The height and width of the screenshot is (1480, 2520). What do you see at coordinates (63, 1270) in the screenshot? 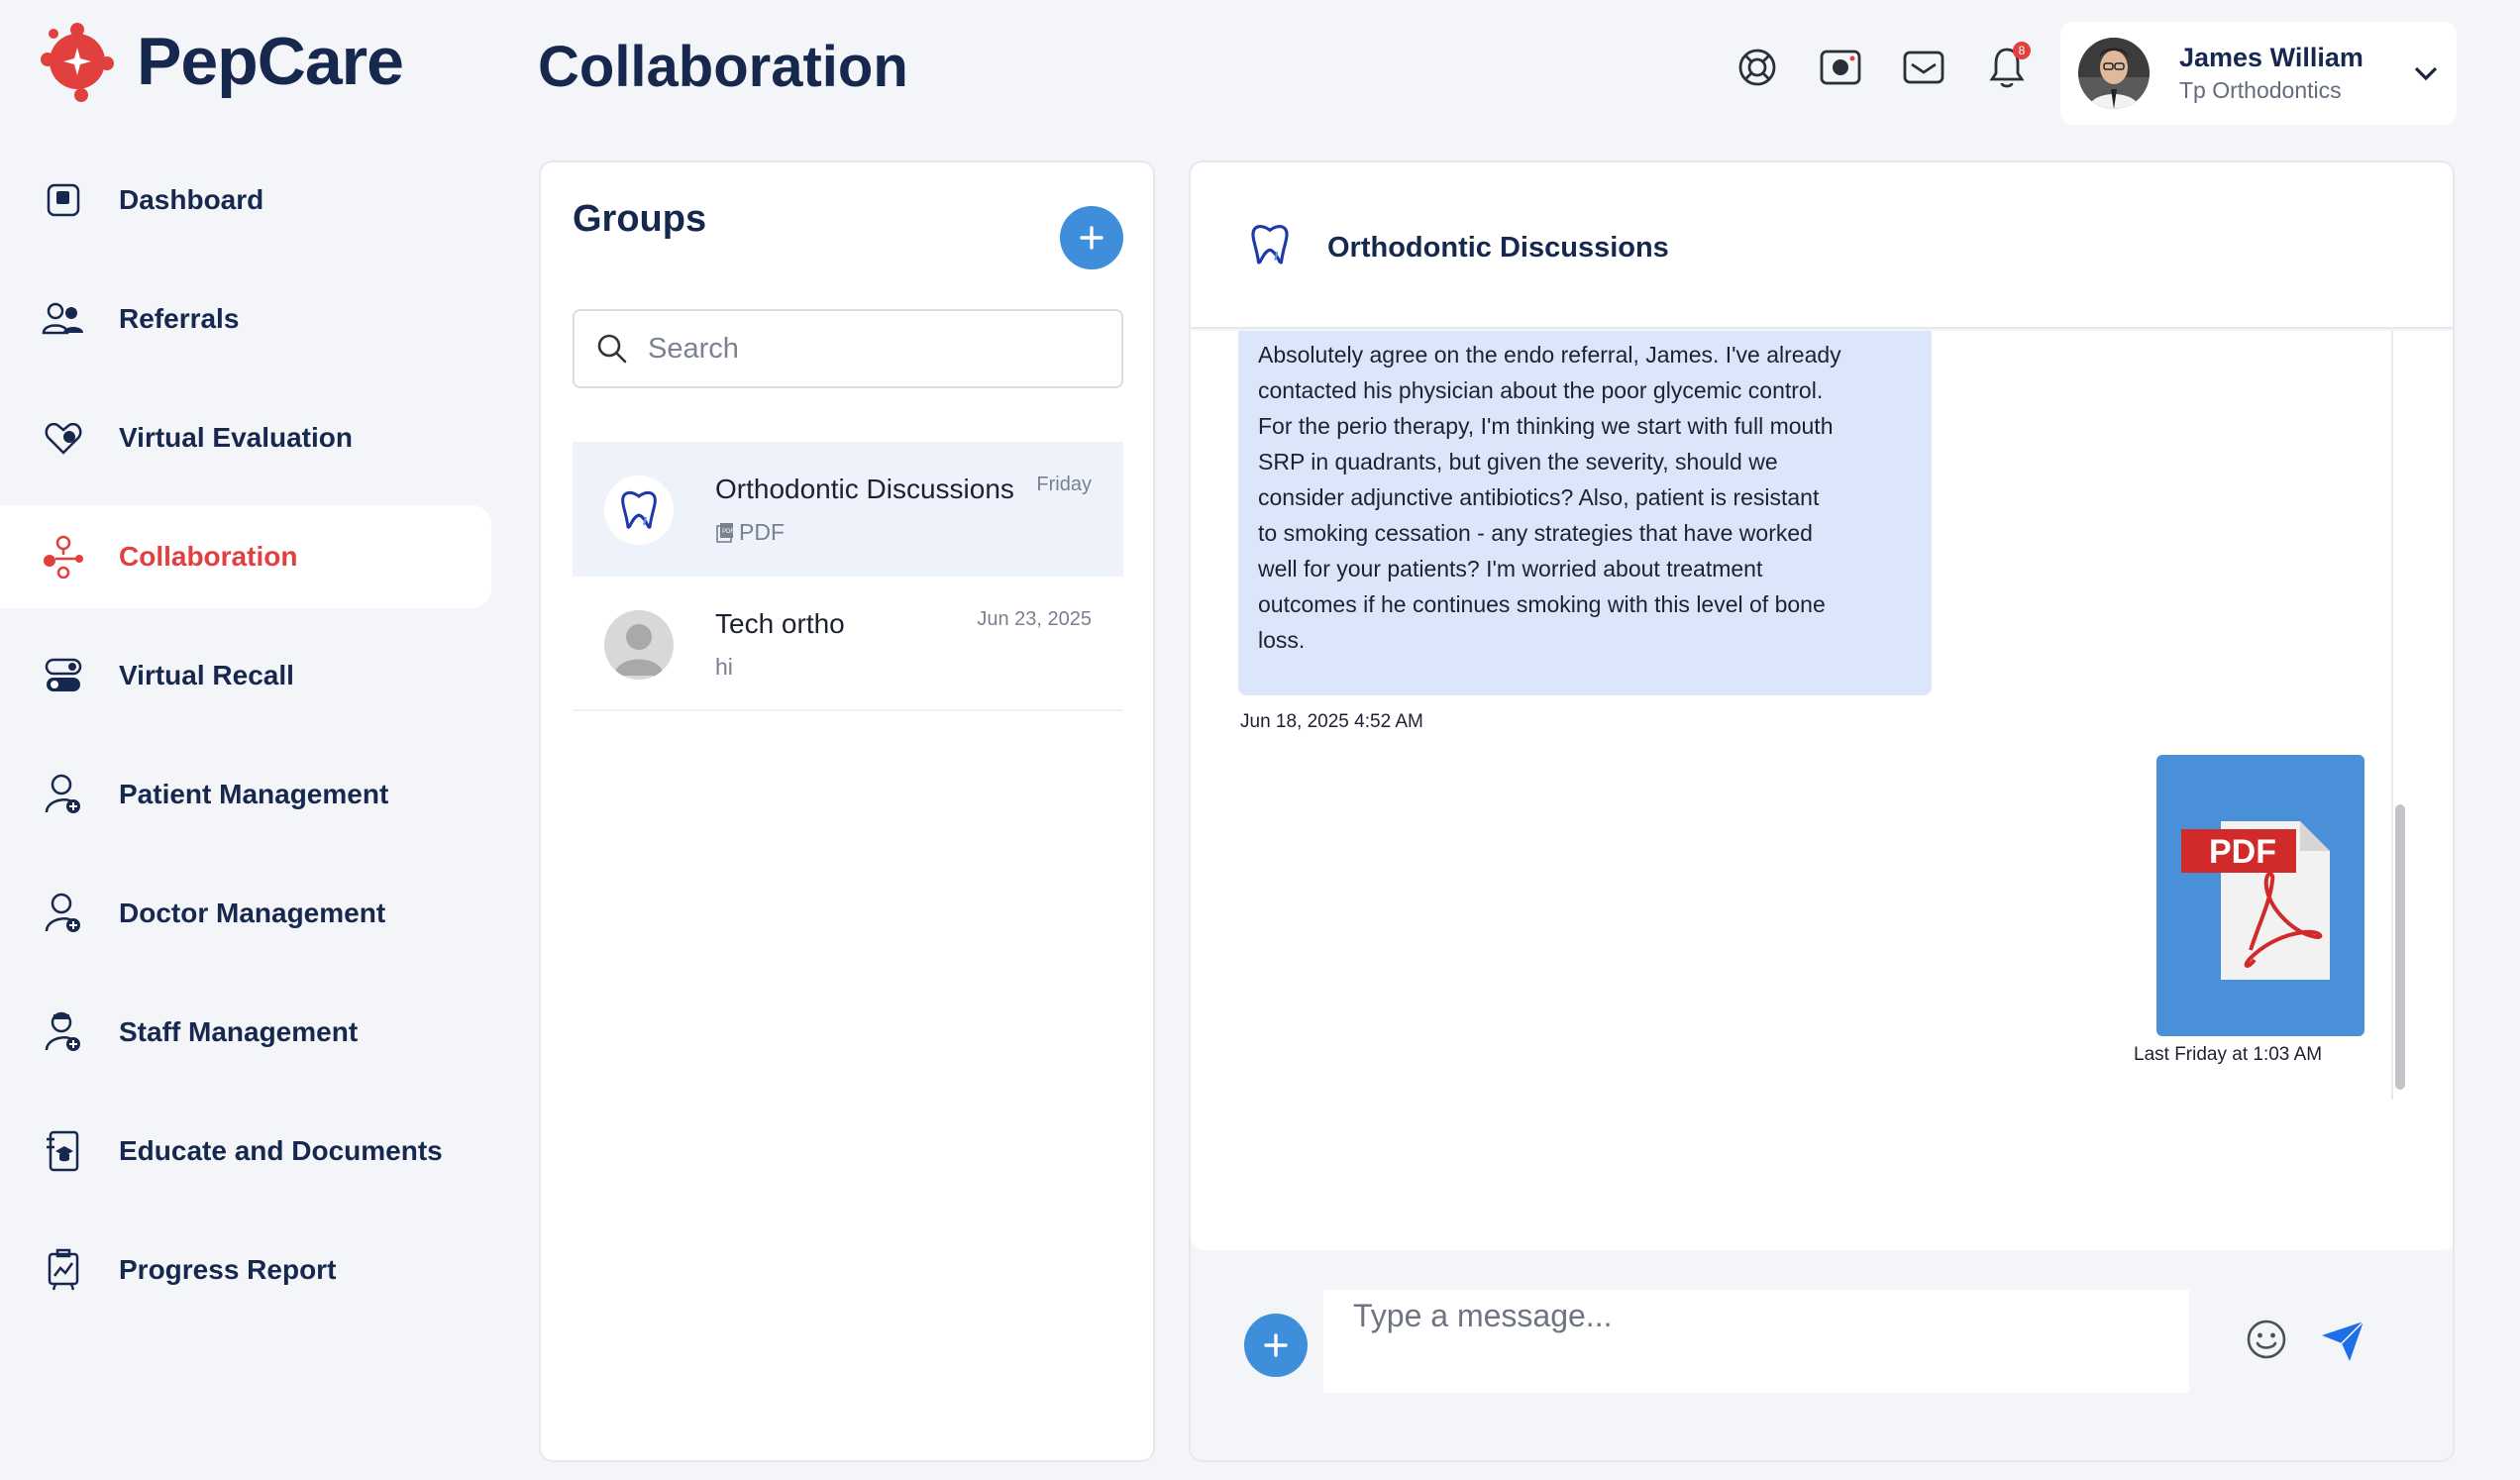
I see `report-icon` at bounding box center [63, 1270].